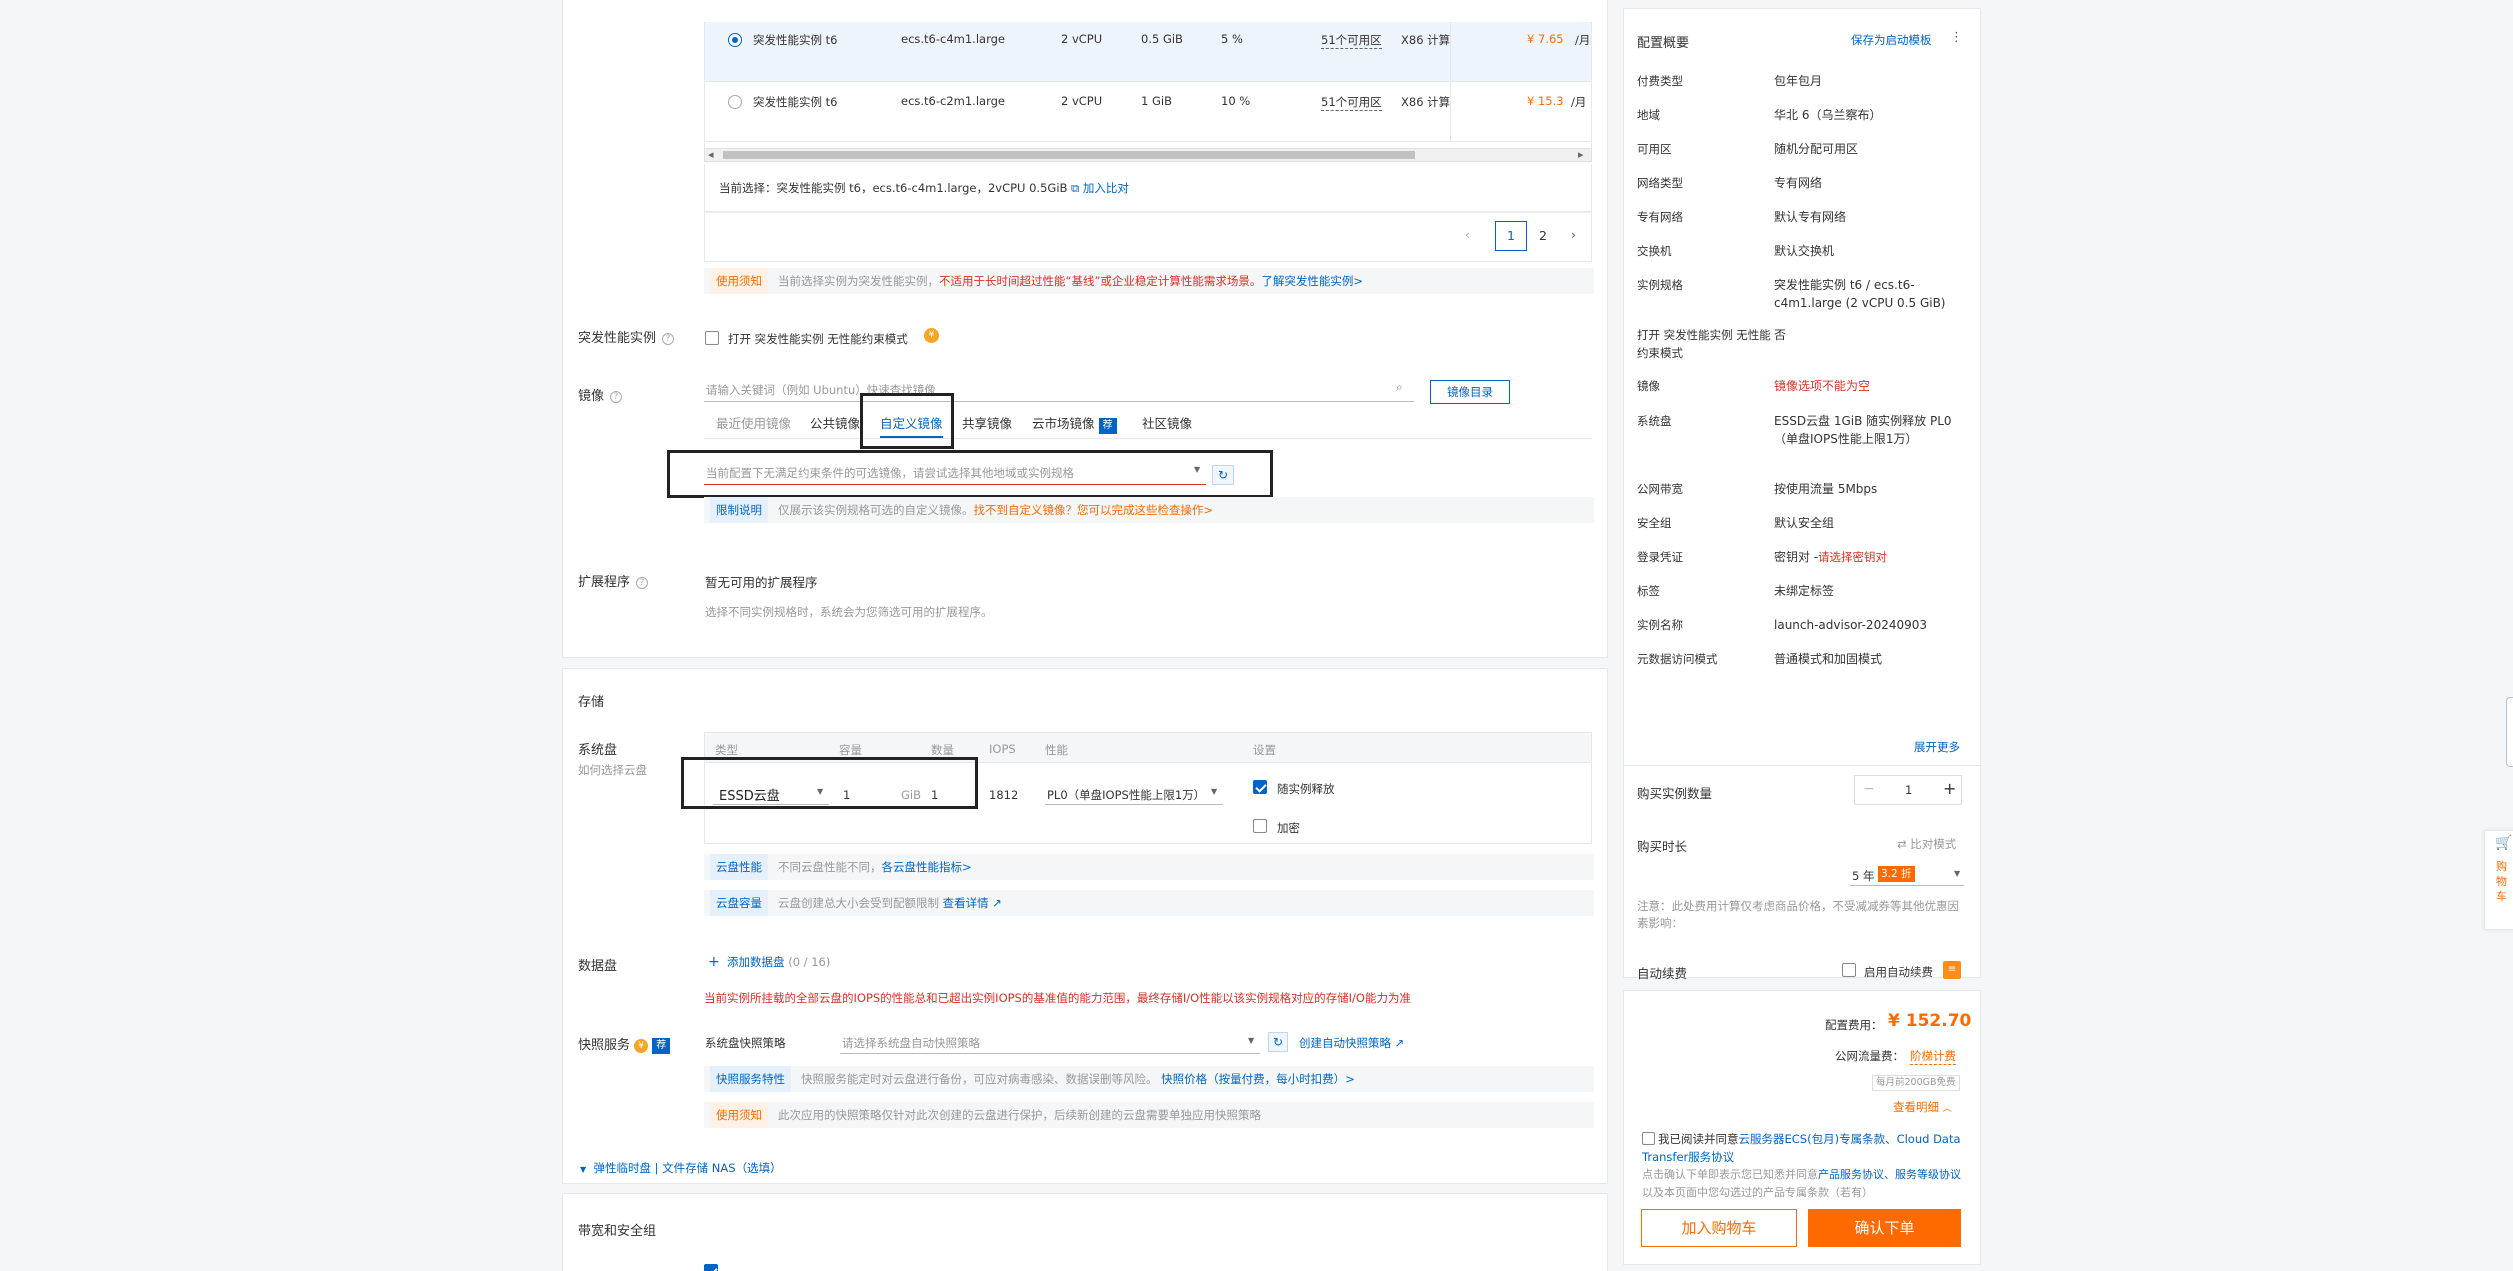 The width and height of the screenshot is (2513, 1271). Describe the element at coordinates (849, 612) in the screenshot. I see `extensions-desc: 选择不同实例规格时，系统会为您筛选可用的扩展程序。` at that location.